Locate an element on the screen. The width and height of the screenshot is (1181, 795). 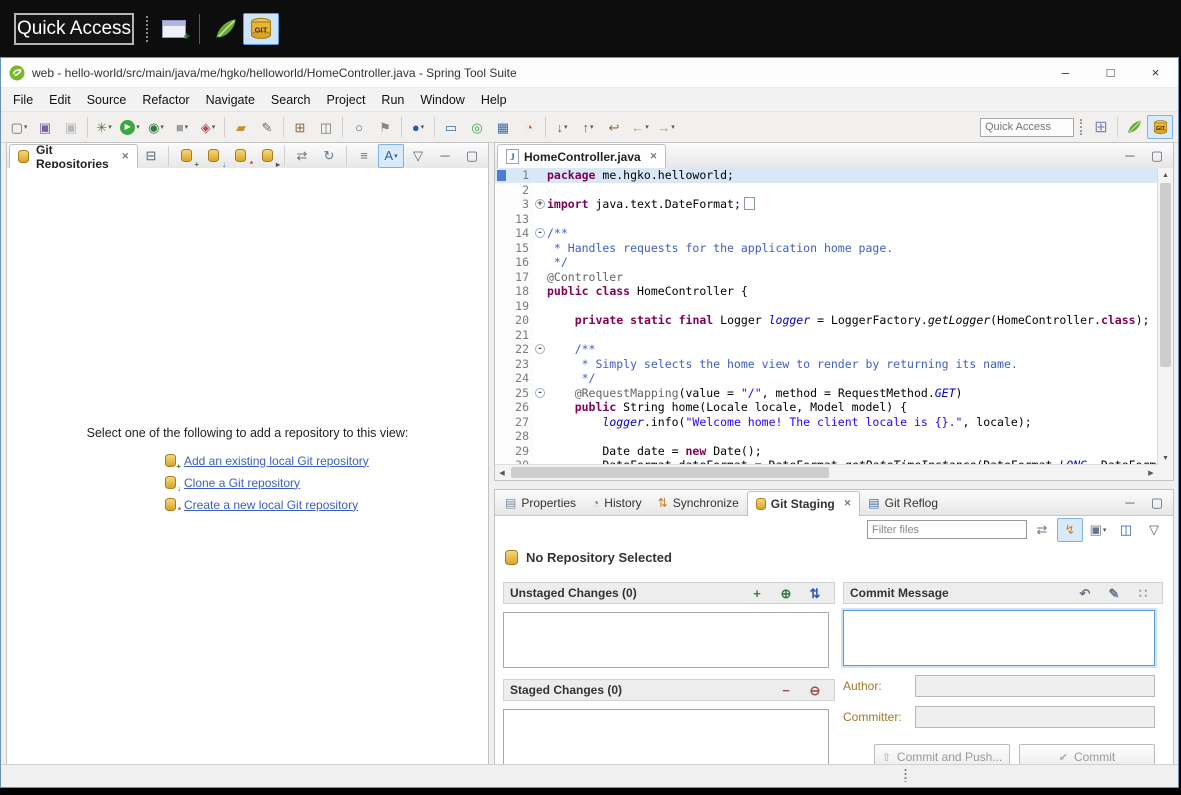
repo-groups-button: ▸ is located at coordinates (267, 156).